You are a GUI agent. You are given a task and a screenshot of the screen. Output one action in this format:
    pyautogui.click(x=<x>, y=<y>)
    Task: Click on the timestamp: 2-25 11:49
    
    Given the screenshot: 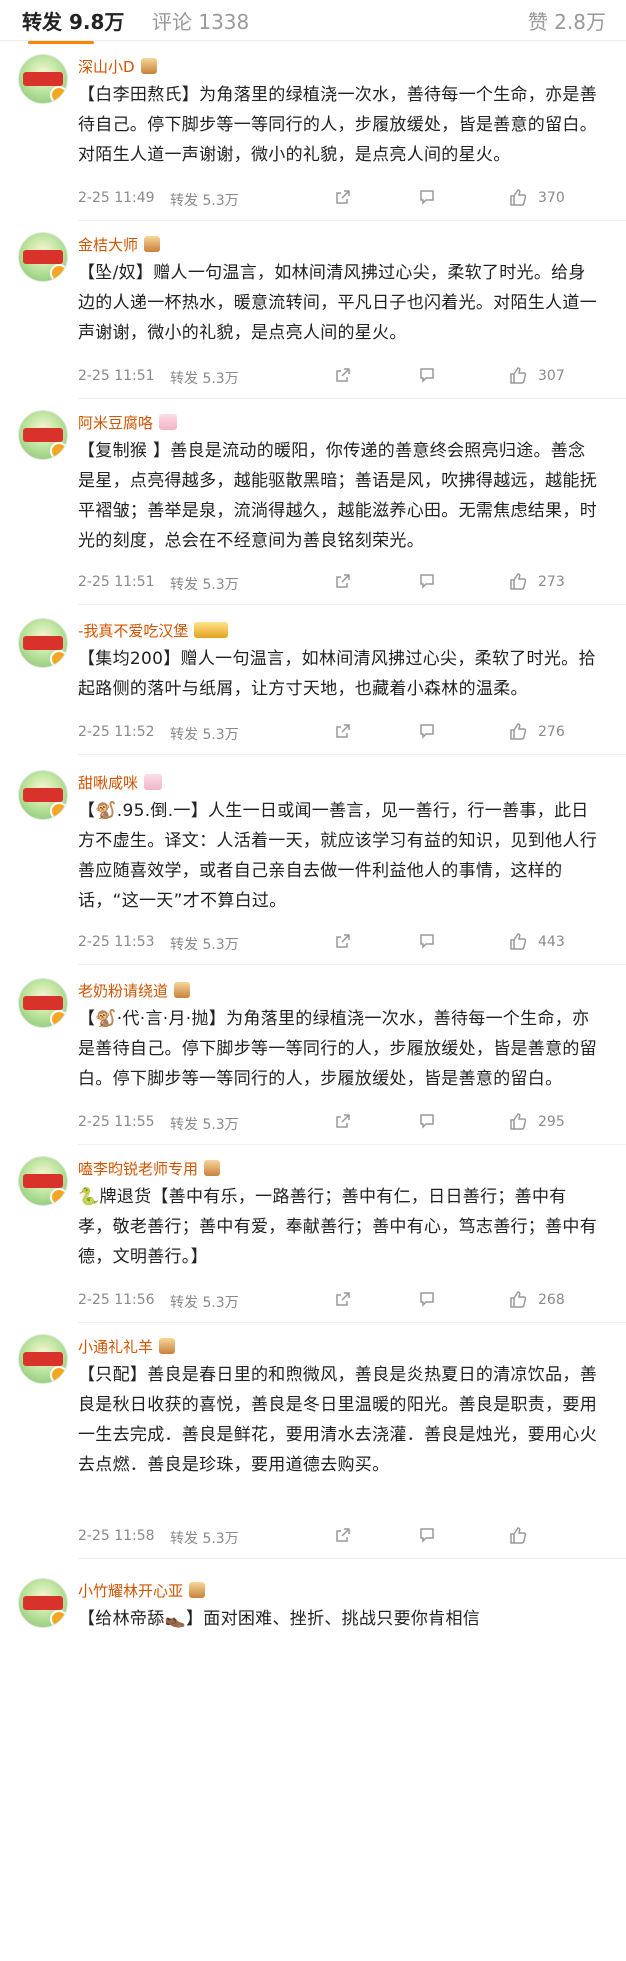 What is the action you would take?
    pyautogui.click(x=116, y=198)
    